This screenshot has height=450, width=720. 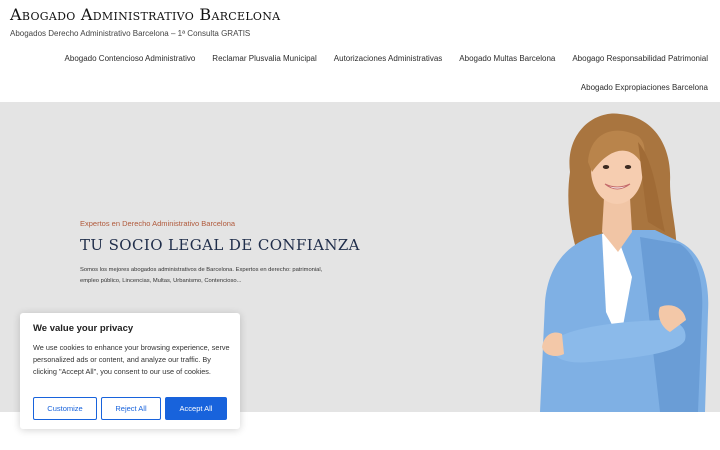 What do you see at coordinates (122, 58) in the screenshot?
I see `nav-item-contencioso: Abogado Contencioso Administrativo` at bounding box center [122, 58].